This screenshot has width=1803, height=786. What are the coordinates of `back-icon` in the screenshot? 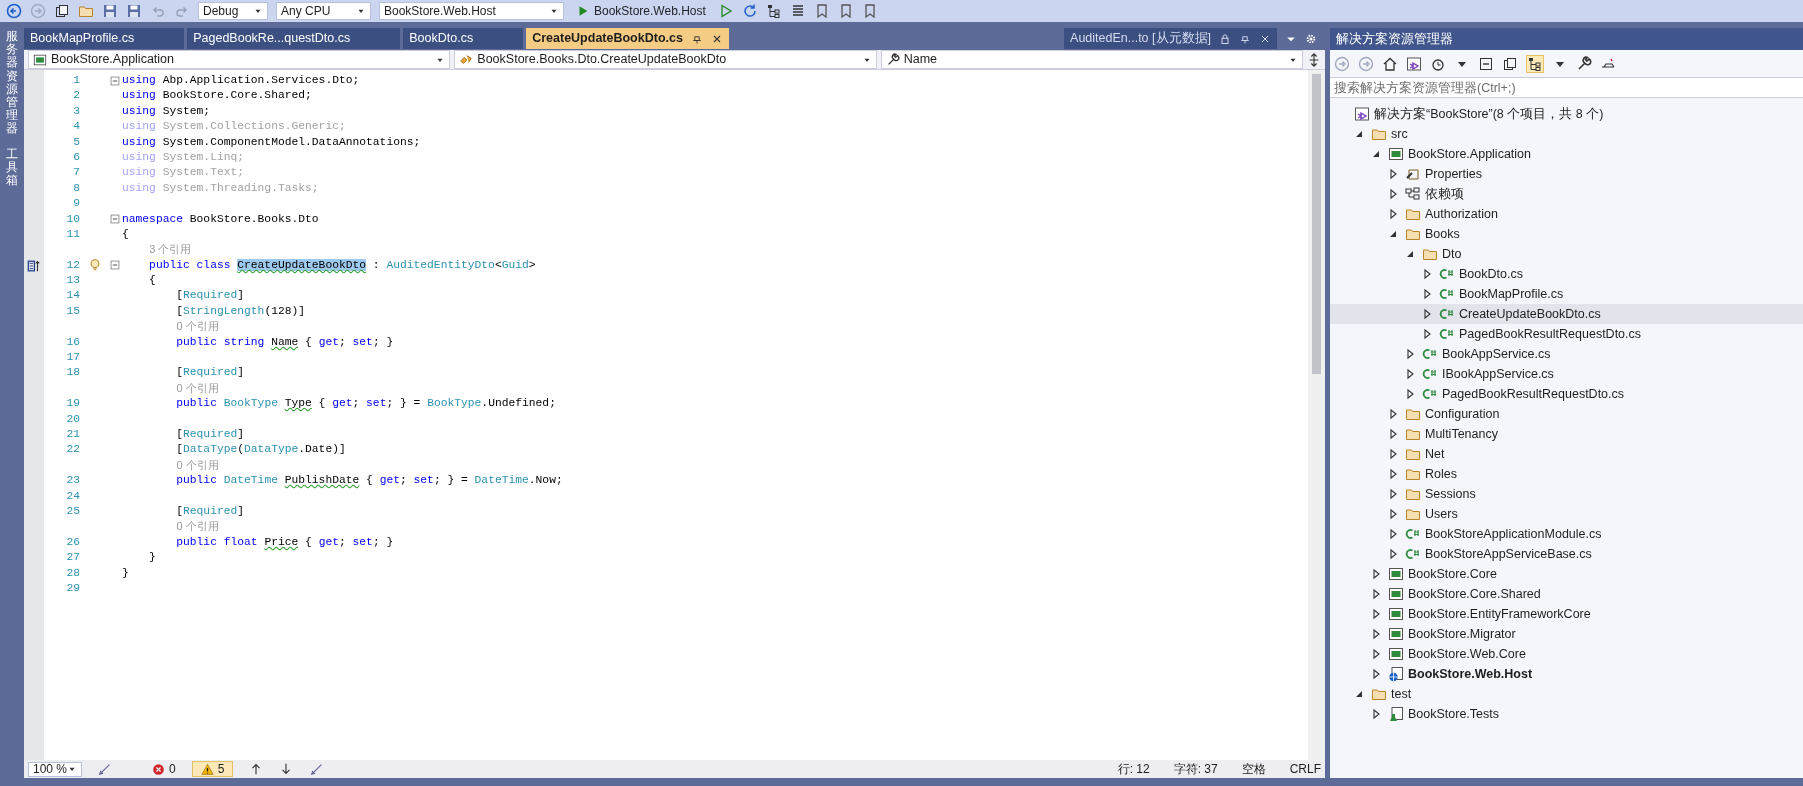 It's located at (14, 11).